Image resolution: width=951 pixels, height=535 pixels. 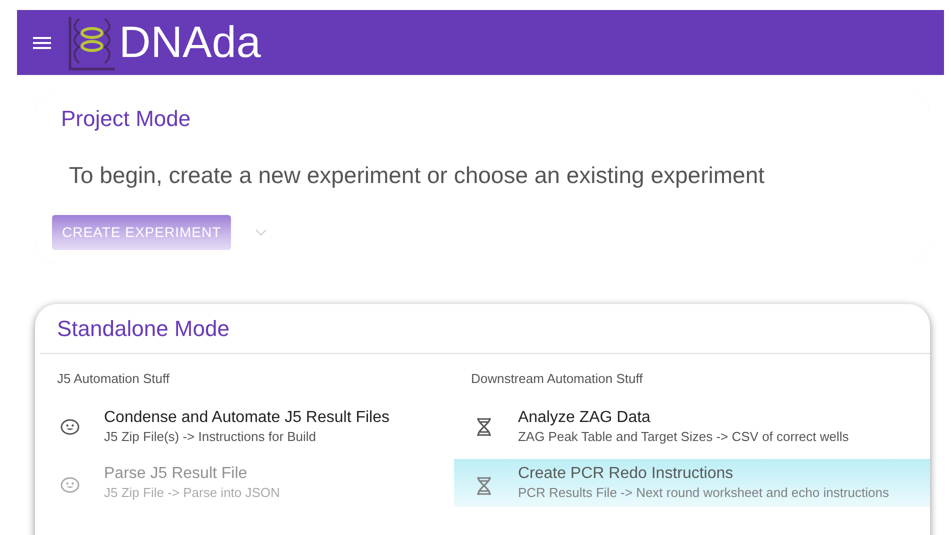 I want to click on item-subtitle: PCR Results File -> Next round worksheet and echo instructions, so click(x=703, y=492).